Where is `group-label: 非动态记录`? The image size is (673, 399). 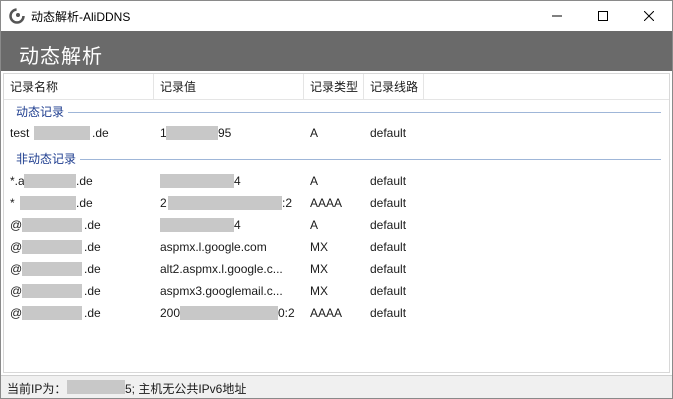
group-label: 非动态记录 is located at coordinates (48, 158).